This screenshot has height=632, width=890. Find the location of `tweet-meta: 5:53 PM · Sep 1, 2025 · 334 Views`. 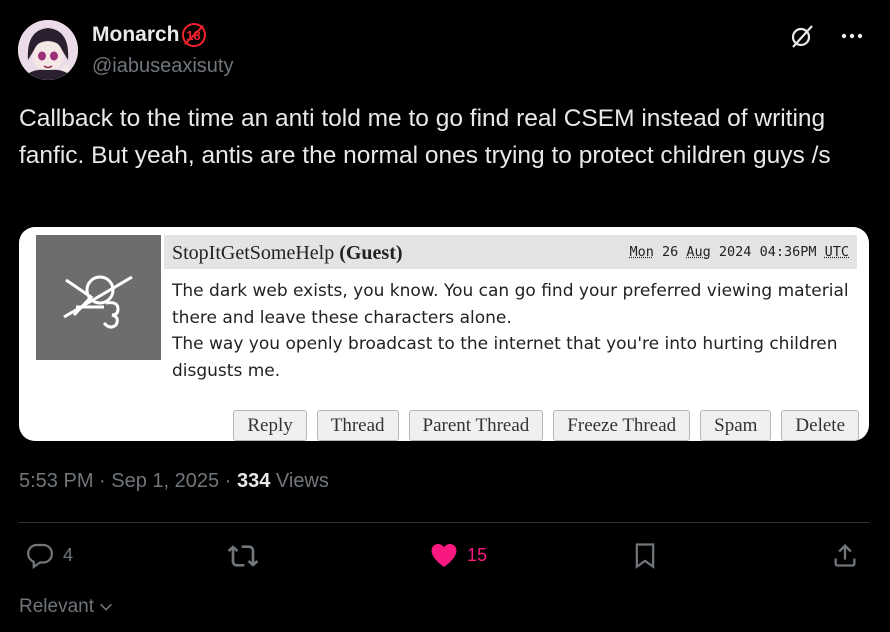

tweet-meta: 5:53 PM · Sep 1, 2025 · 334 Views is located at coordinates (174, 481).